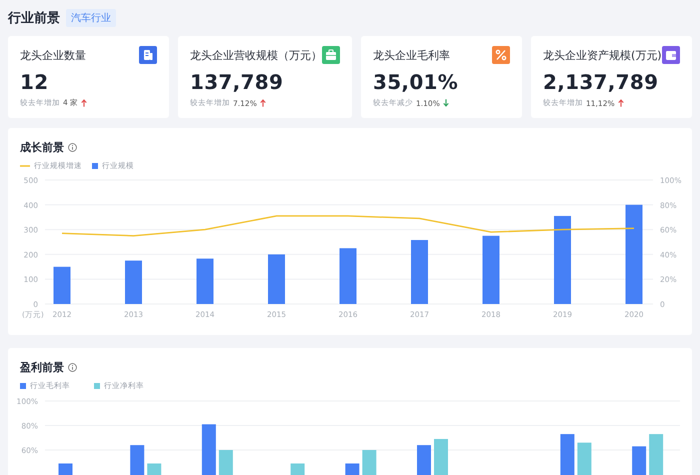 This screenshot has height=475, width=700. Describe the element at coordinates (237, 82) in the screenshot. I see `stat-value: 137,789` at that location.